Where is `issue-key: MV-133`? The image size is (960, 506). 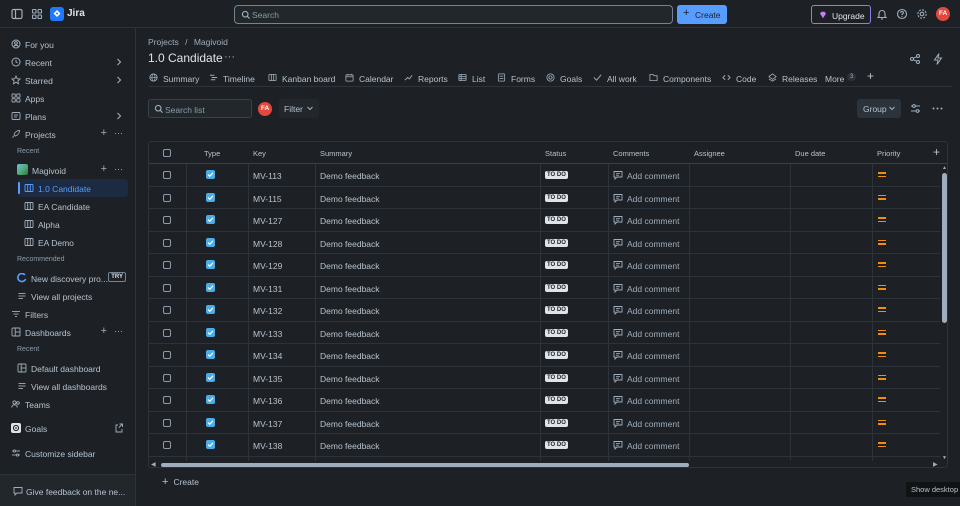
issue-key: MV-133 is located at coordinates (267, 334).